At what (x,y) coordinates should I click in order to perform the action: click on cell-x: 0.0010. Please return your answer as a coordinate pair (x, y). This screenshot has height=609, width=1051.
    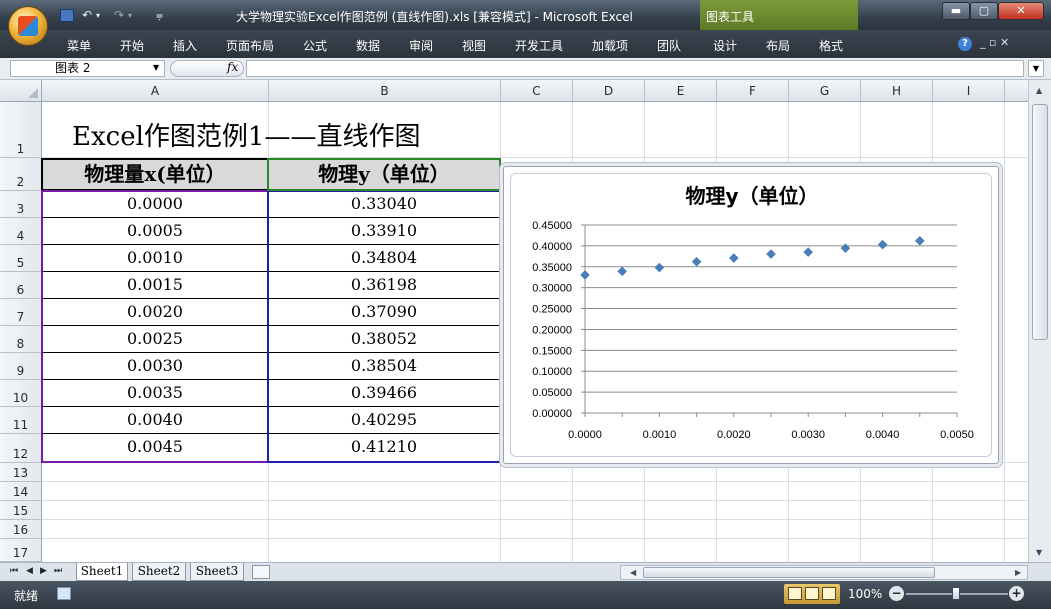
    Looking at the image, I should click on (155, 259).